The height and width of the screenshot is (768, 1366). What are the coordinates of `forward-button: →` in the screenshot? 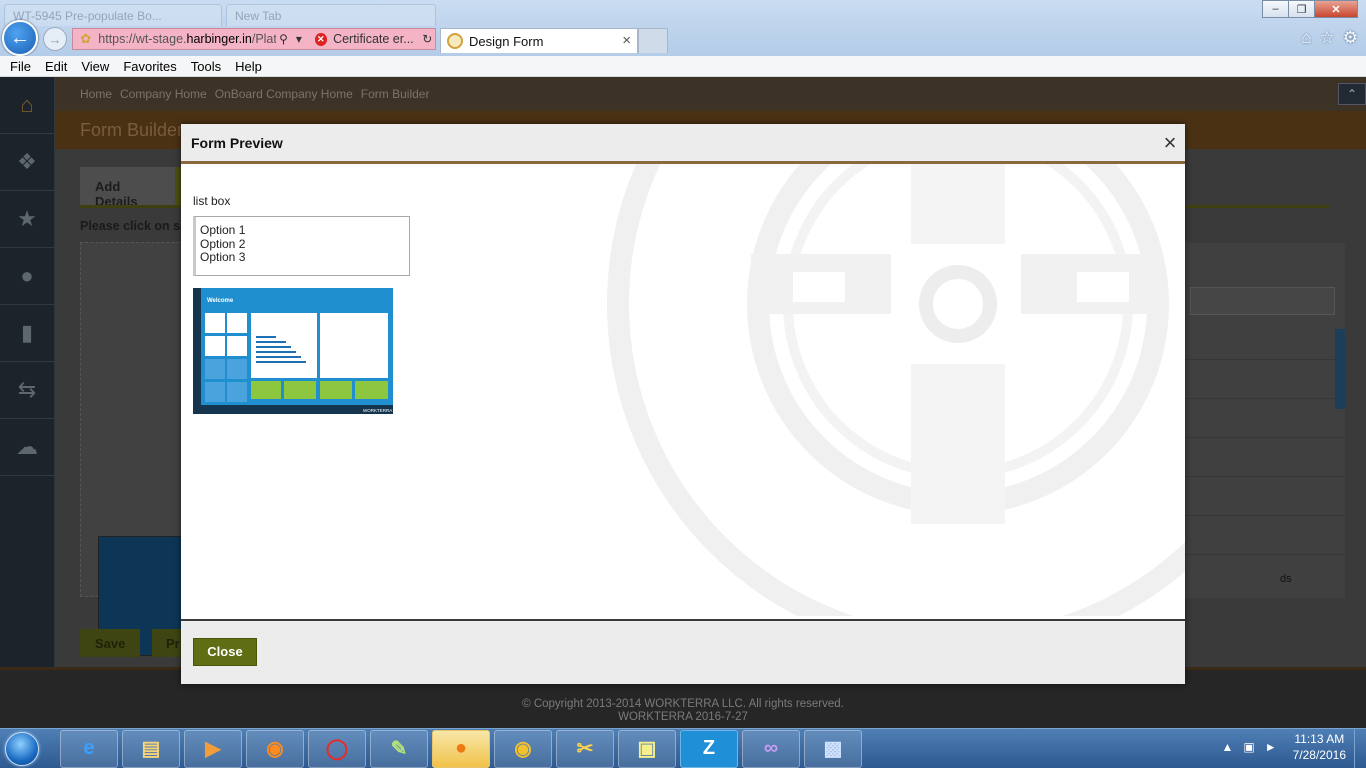 It's located at (55, 39).